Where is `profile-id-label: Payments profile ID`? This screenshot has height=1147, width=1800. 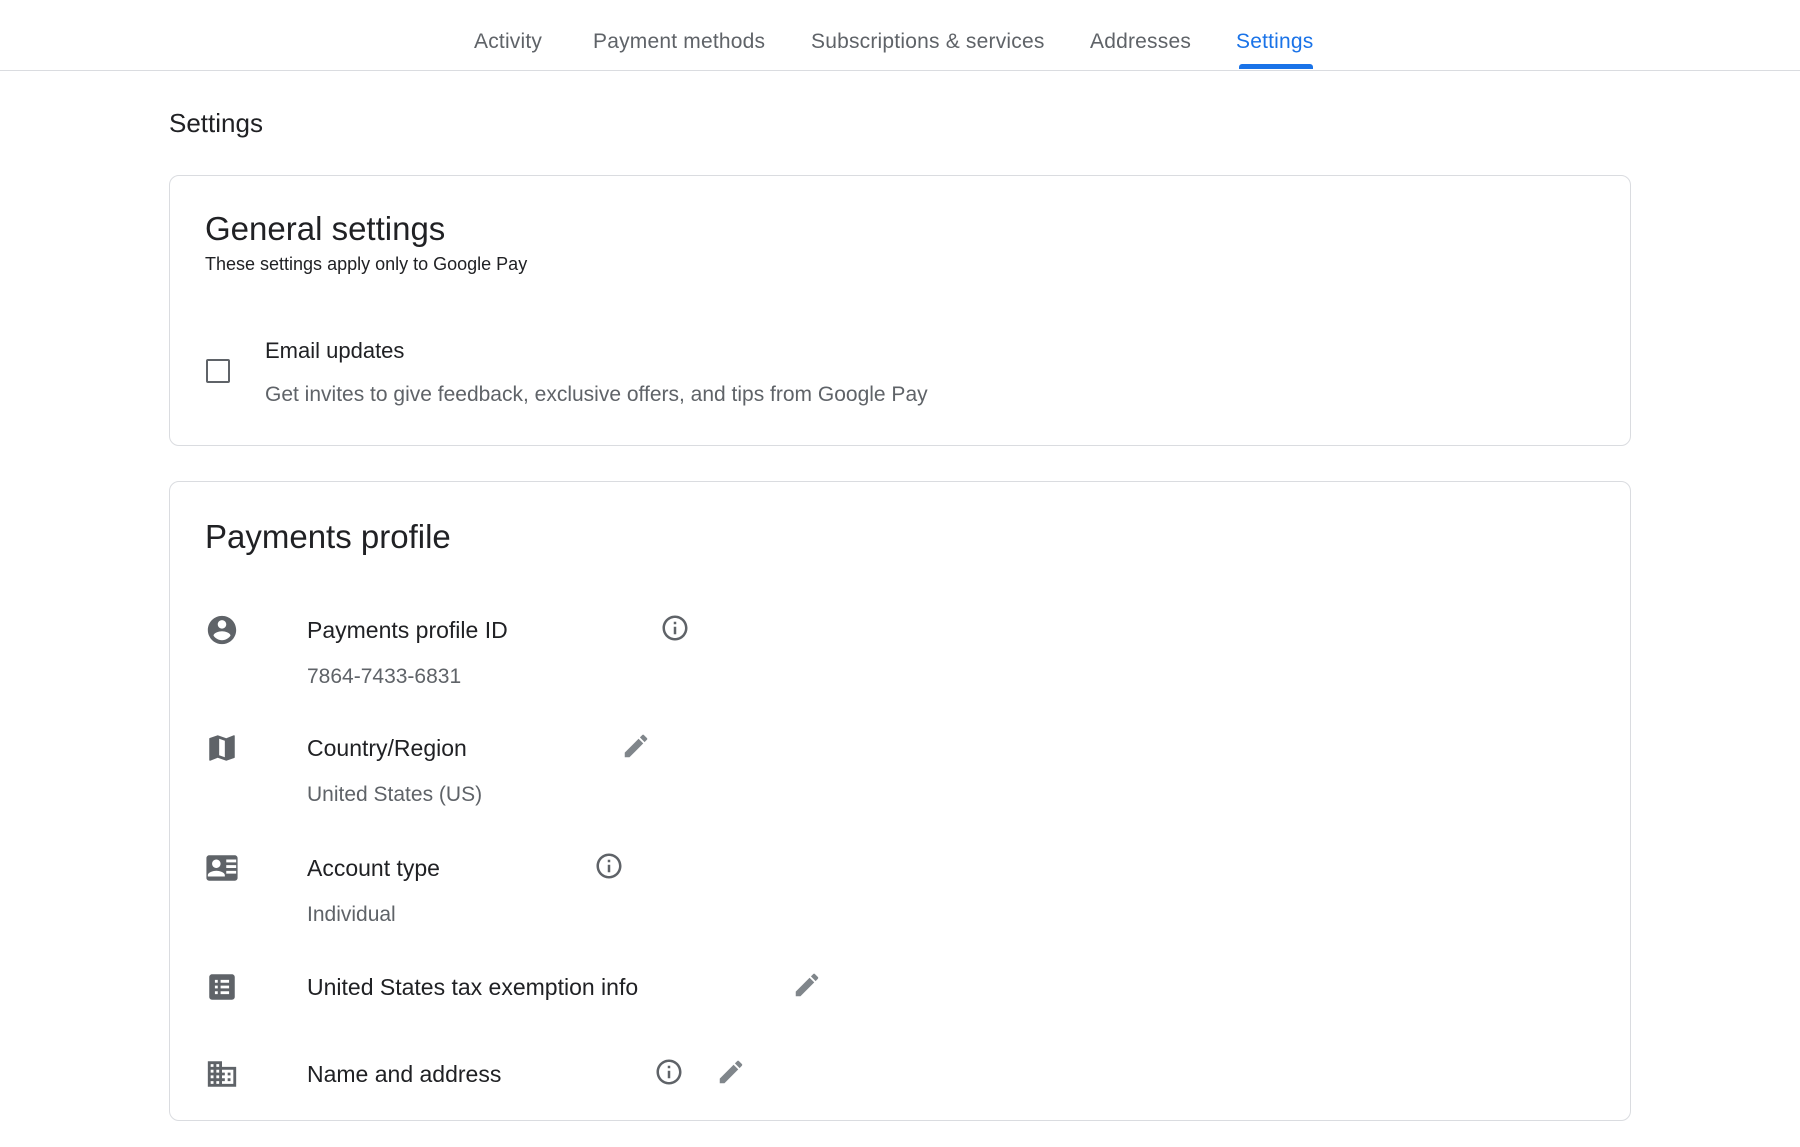
profile-id-label: Payments profile ID is located at coordinates (407, 630).